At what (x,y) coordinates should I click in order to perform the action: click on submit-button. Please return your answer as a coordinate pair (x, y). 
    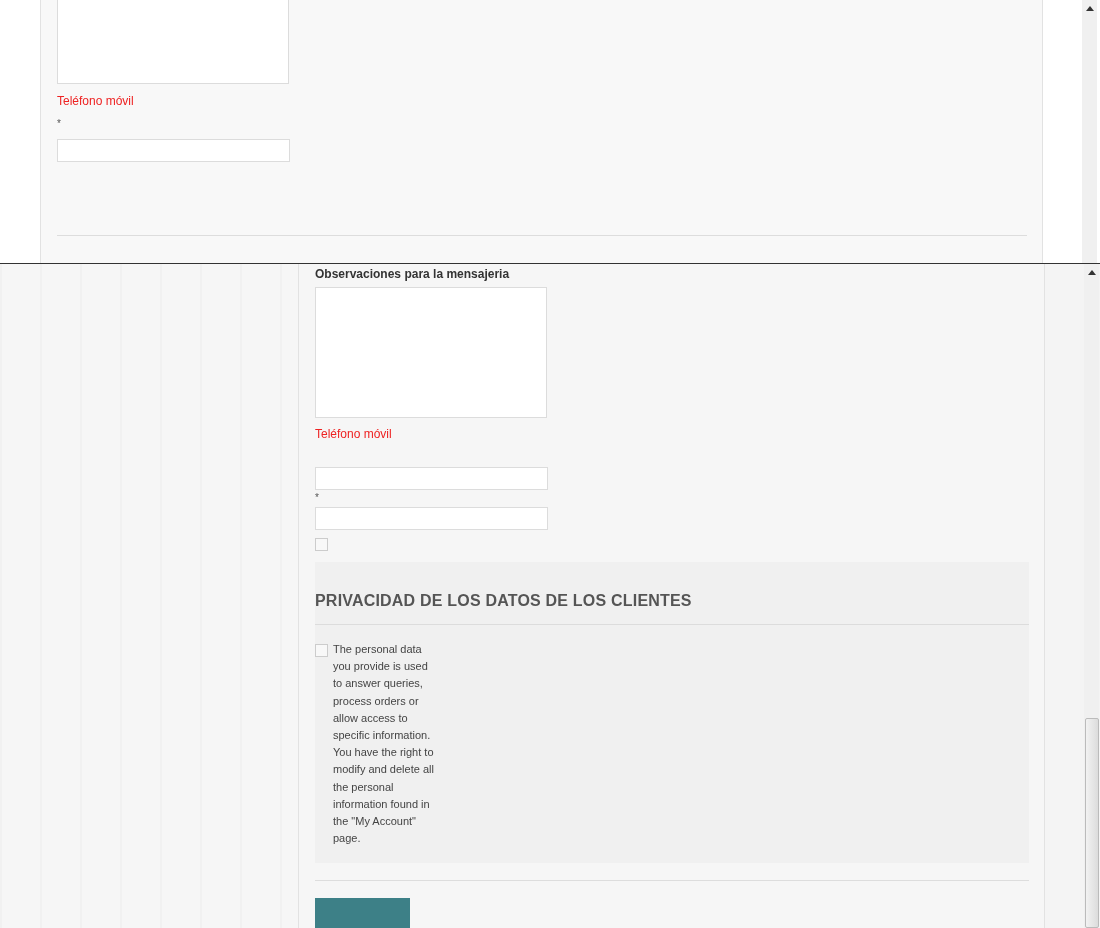
    Looking at the image, I should click on (362, 913).